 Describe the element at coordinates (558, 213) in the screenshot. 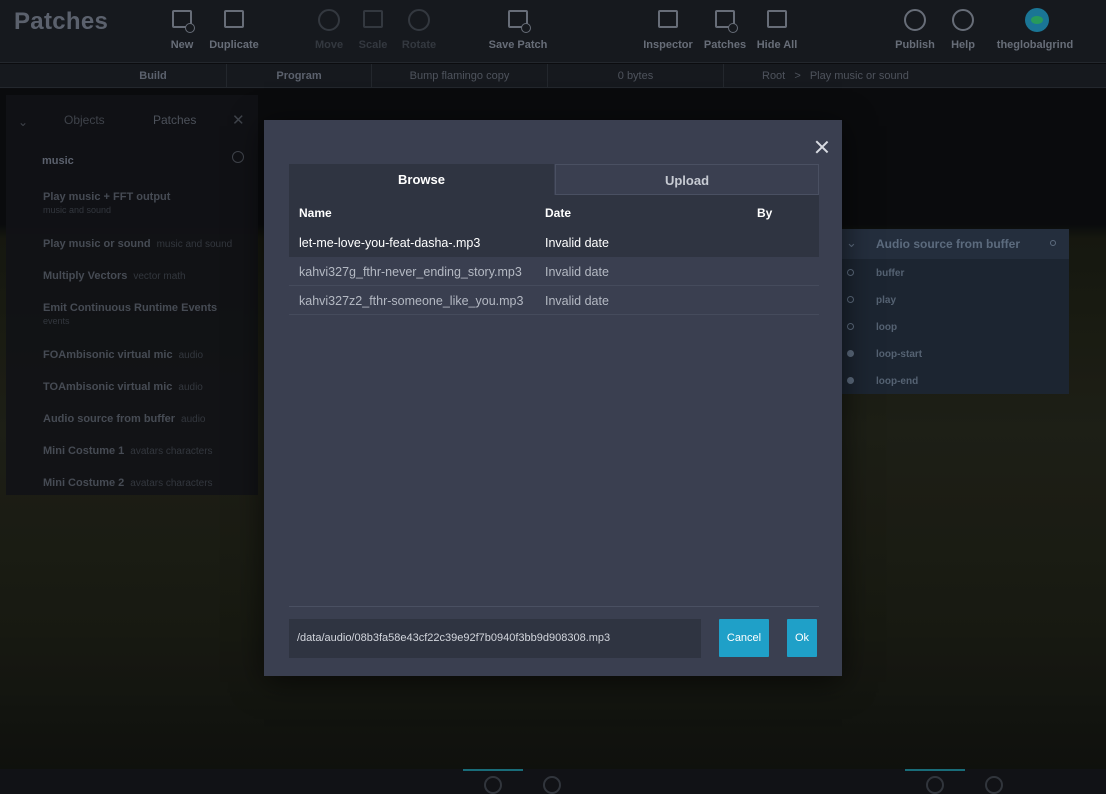

I see `column-header-date: Date` at that location.